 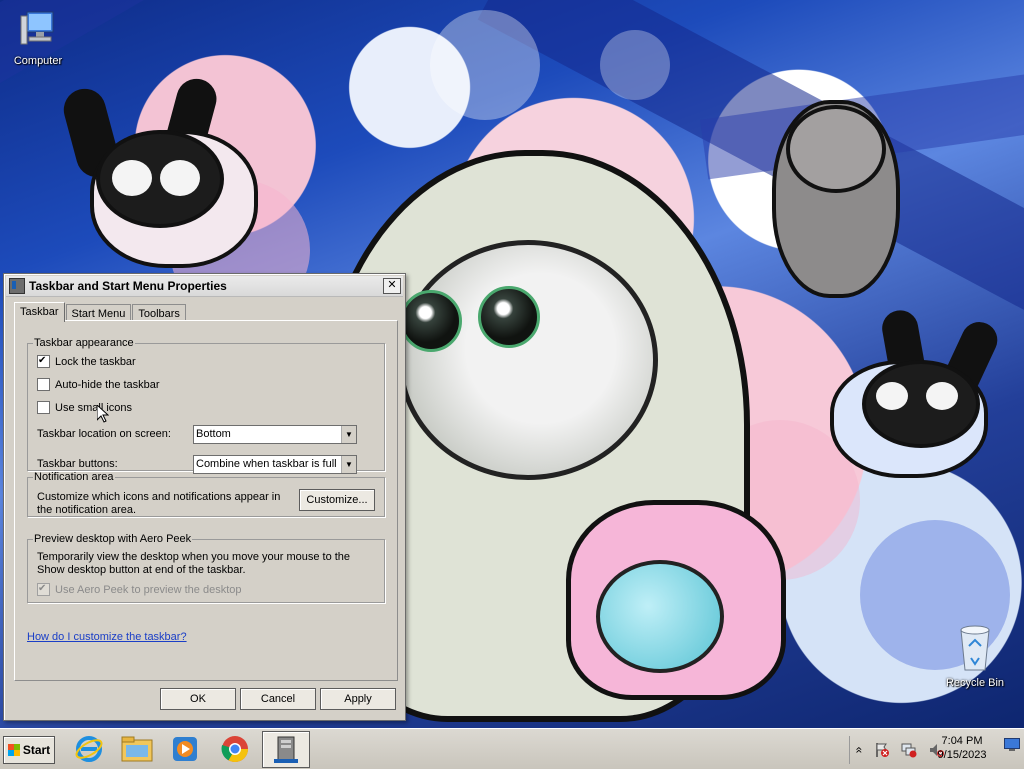 I want to click on desktop-icon-recycle-bin: Recycle Bin, so click(x=975, y=656).